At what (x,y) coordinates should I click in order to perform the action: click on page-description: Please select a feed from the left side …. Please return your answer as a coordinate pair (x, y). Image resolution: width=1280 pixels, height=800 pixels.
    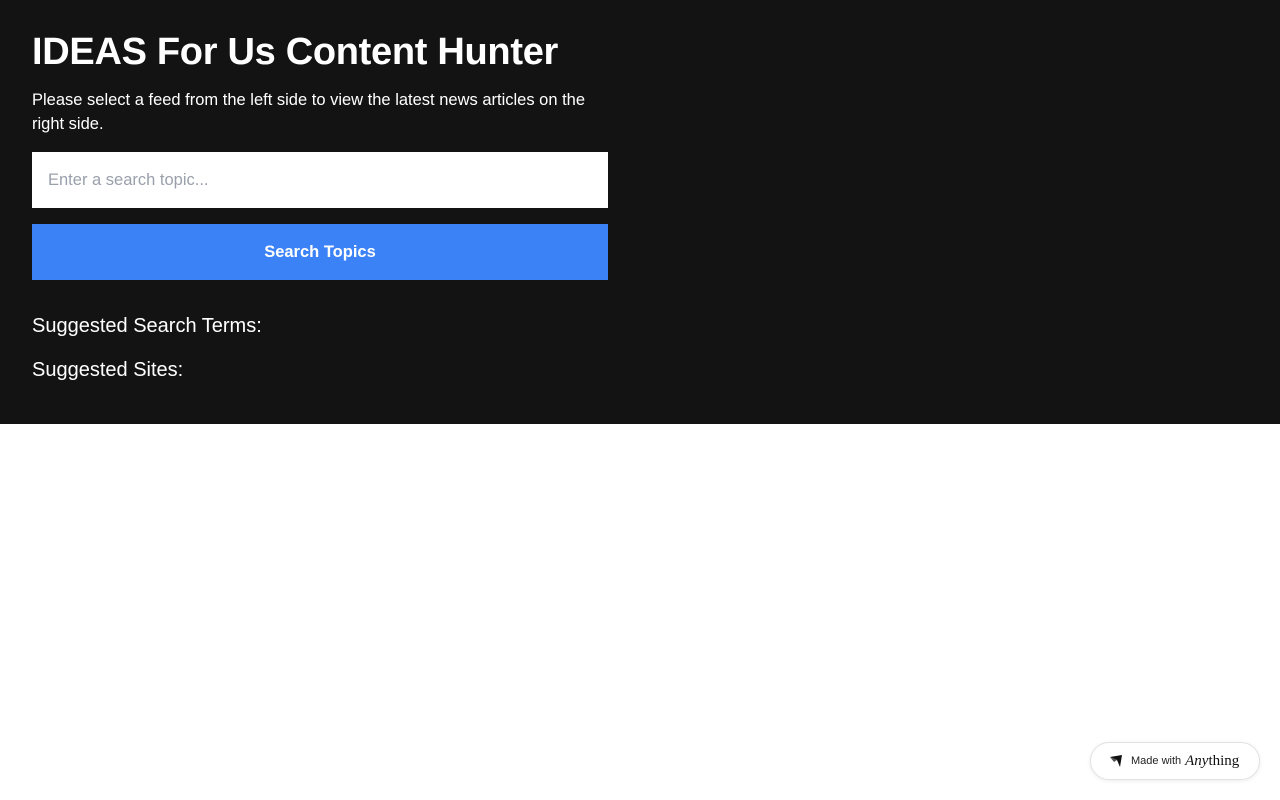
    Looking at the image, I should click on (309, 112).